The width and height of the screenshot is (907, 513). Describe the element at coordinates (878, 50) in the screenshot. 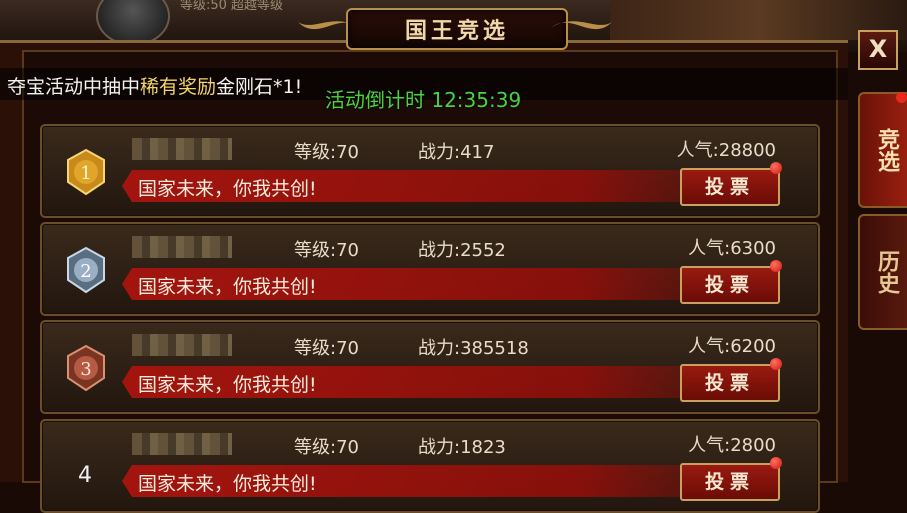

I see `close-button: X` at that location.